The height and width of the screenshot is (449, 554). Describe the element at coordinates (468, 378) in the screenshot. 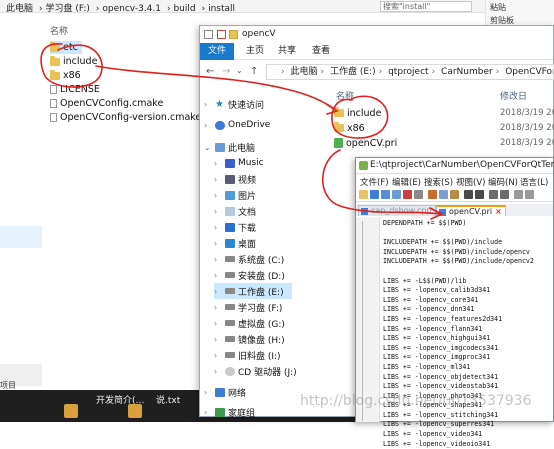

I see `code-line: LIBS += -lopencv_objdetect341` at that location.